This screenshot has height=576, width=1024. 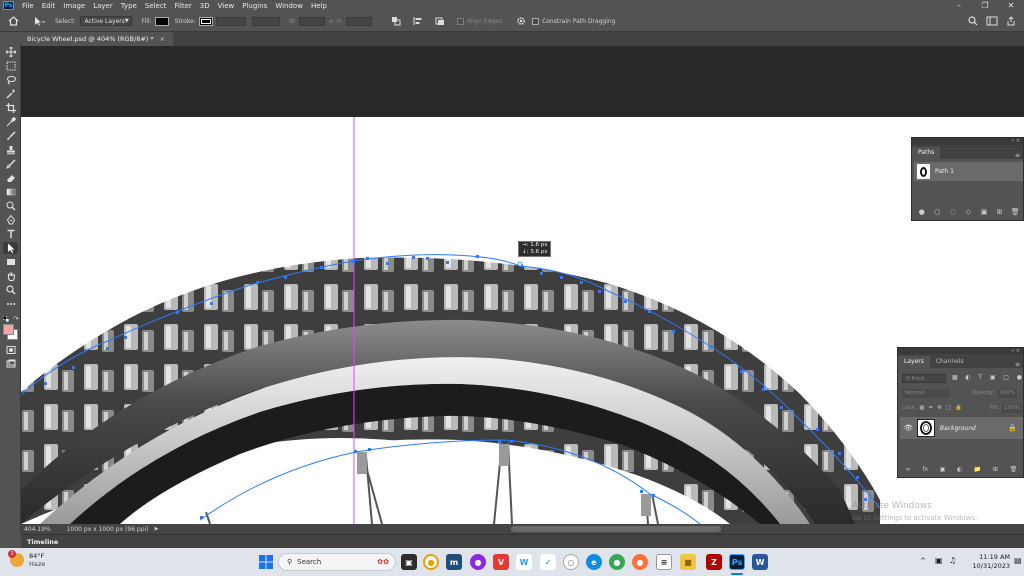 I want to click on load-as-selection-icon: ◌, so click(x=952, y=212).